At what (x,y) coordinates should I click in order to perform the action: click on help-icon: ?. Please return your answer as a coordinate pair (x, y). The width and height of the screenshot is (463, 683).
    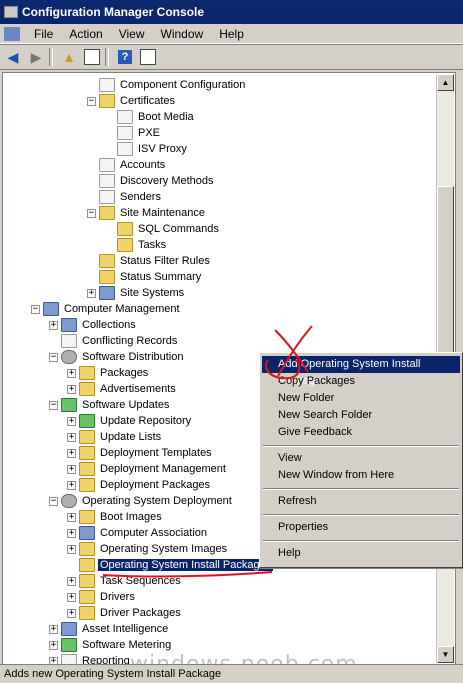
    Looking at the image, I should click on (125, 57).